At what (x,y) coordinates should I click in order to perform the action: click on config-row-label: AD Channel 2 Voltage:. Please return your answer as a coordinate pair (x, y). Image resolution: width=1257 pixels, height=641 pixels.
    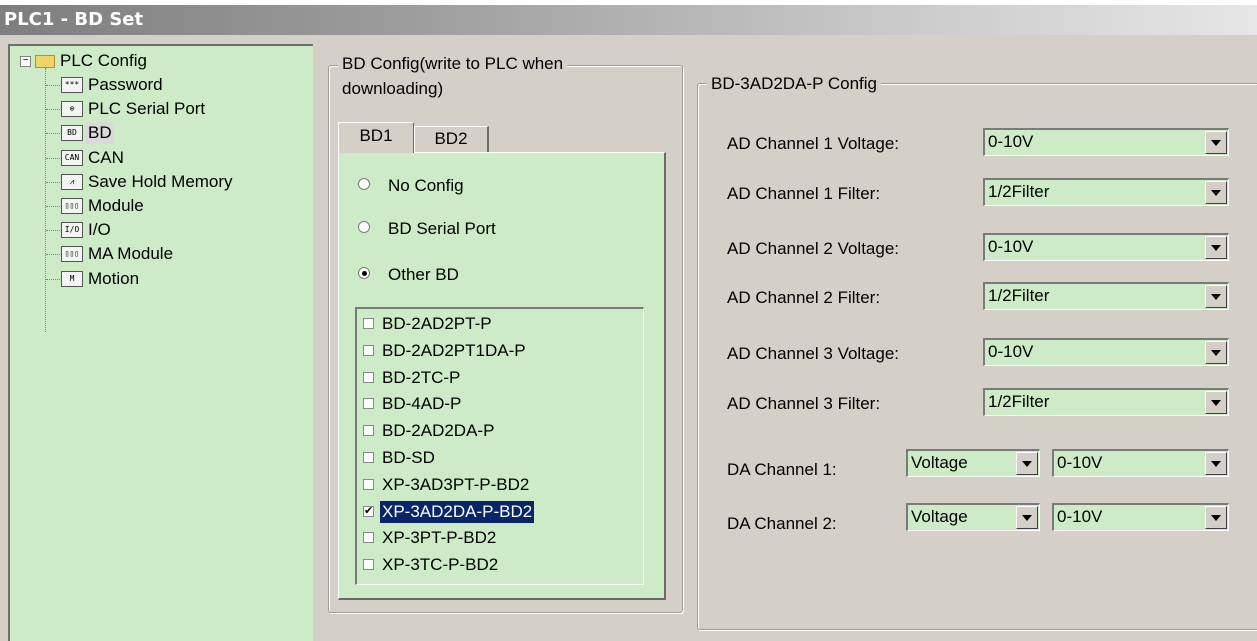
    Looking at the image, I should click on (813, 248).